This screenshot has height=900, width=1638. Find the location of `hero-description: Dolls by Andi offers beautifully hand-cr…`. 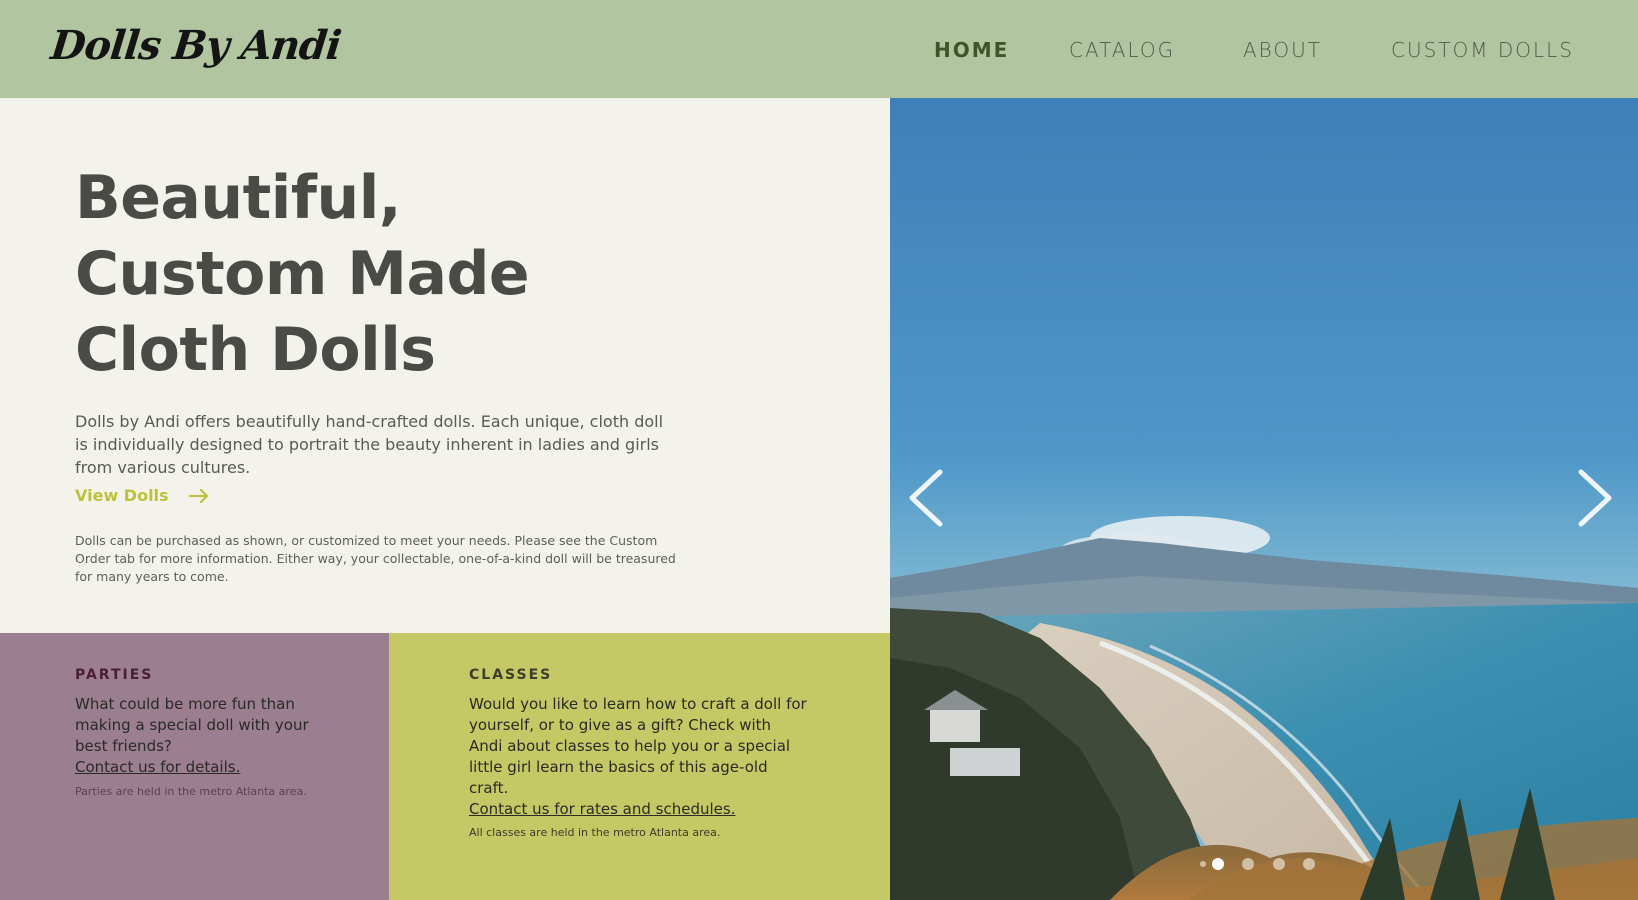

hero-description: Dolls by Andi offers beautifully hand-cr… is located at coordinates (369, 444).